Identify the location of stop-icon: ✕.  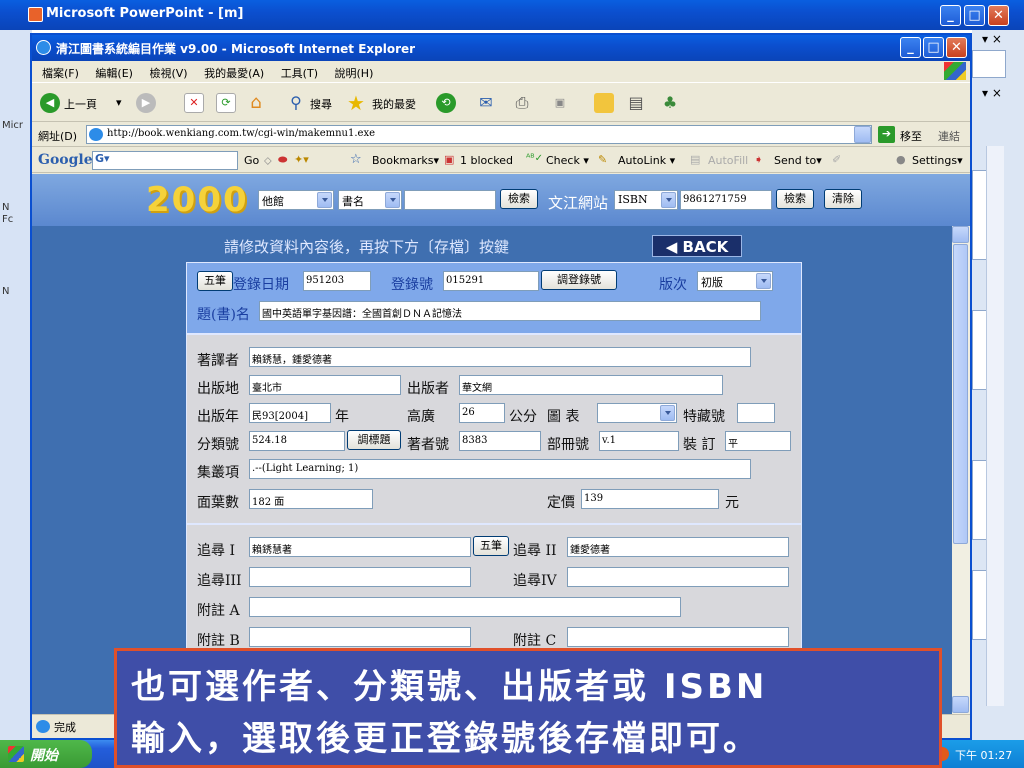
(194, 103).